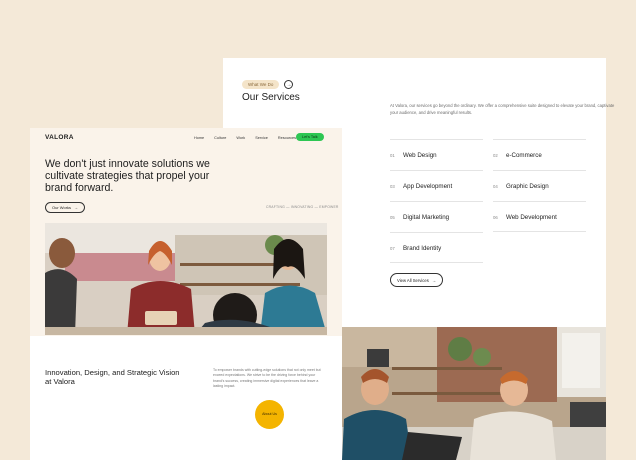 The width and height of the screenshot is (636, 460). I want to click on view-all-services-button: View All Services →, so click(416, 280).